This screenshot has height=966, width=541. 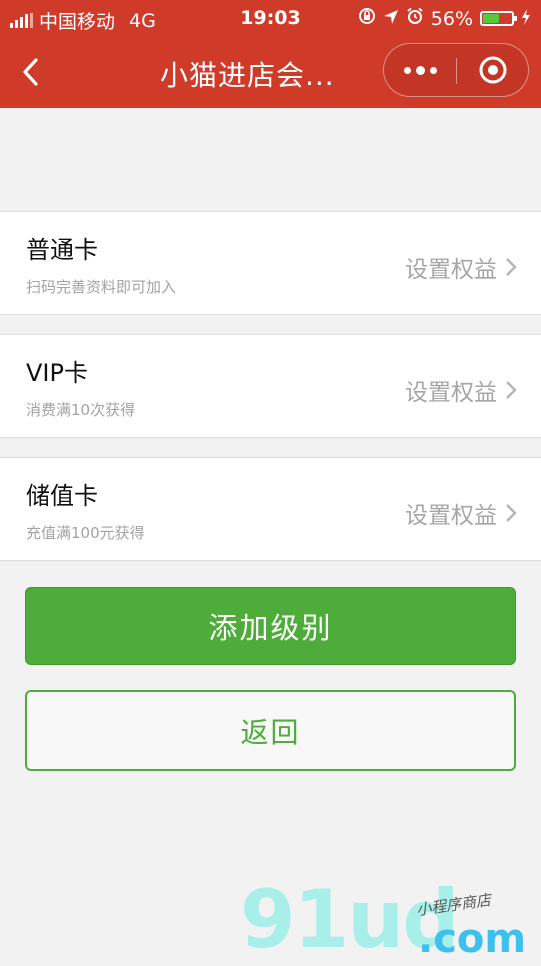 I want to click on charging-icon, so click(x=526, y=19).